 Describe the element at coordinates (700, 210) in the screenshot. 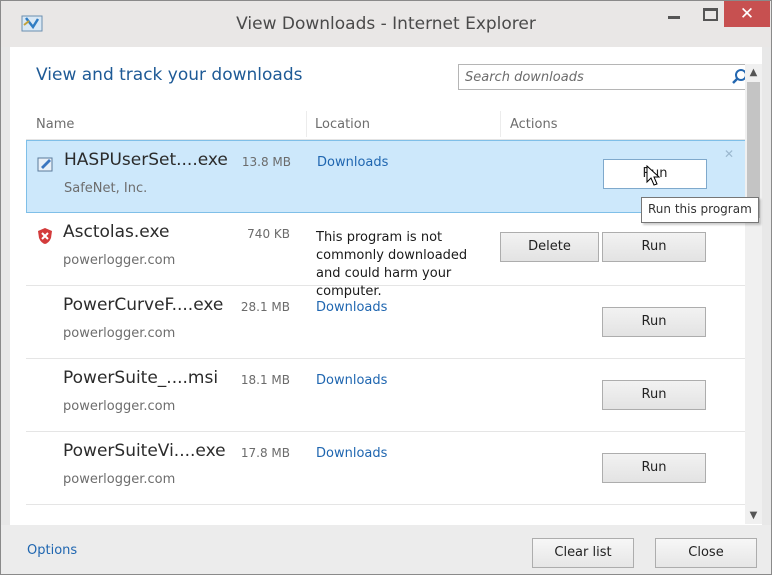

I see `run-tooltip: Run this program` at that location.